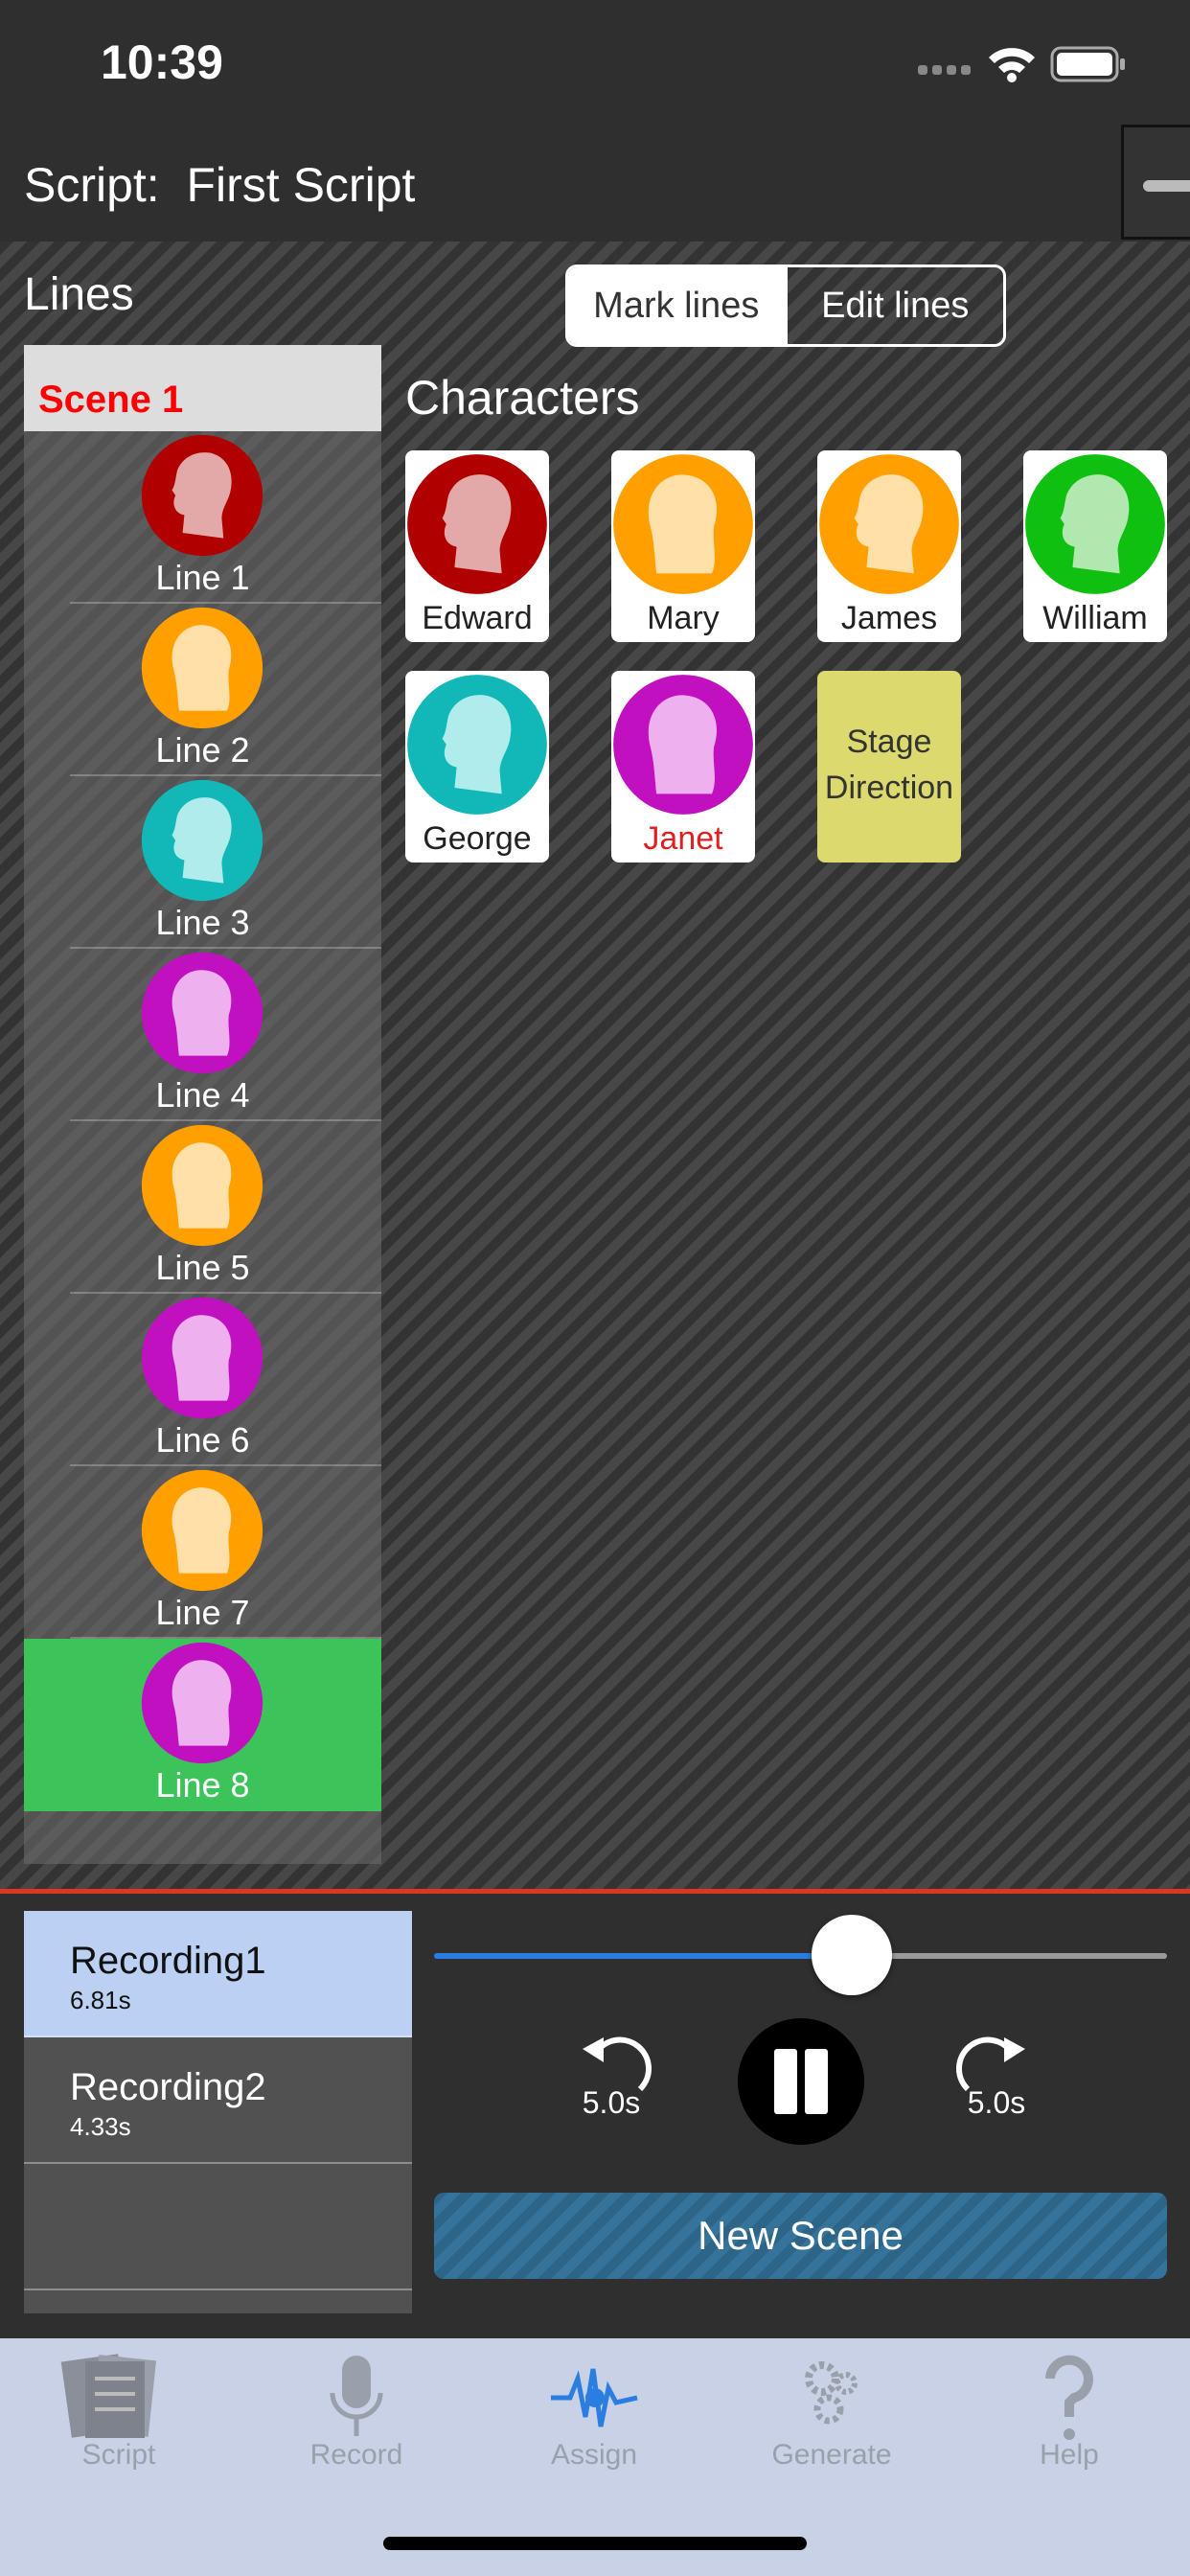 This screenshot has height=2576, width=1190. What do you see at coordinates (1088, 64) in the screenshot?
I see `battery-icon` at bounding box center [1088, 64].